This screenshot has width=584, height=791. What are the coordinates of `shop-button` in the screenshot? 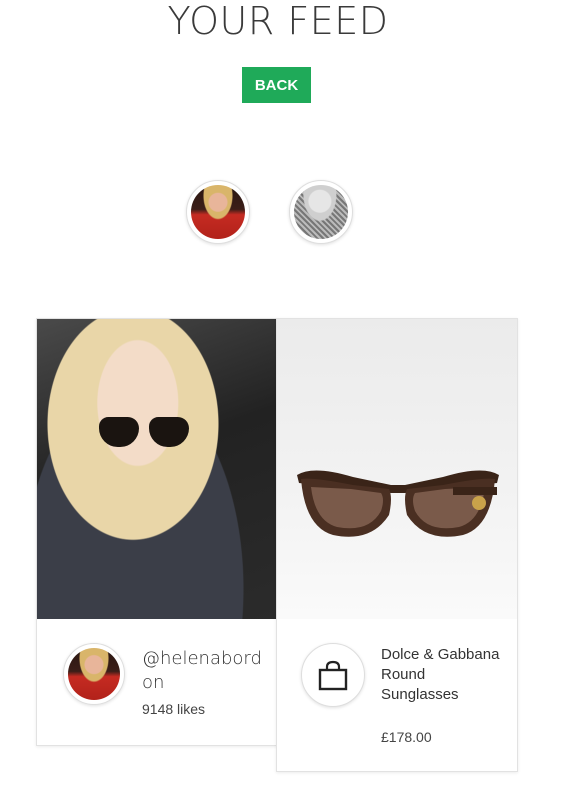 It's located at (333, 675).